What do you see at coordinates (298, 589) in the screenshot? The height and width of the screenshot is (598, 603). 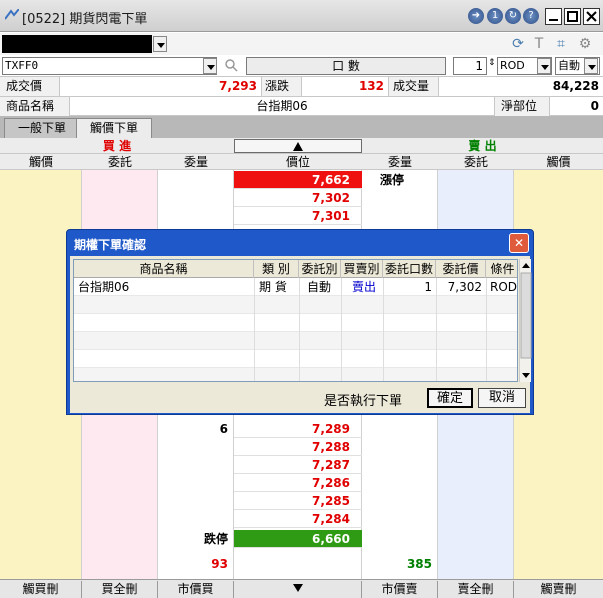 I see `scroll-down-button` at bounding box center [298, 589].